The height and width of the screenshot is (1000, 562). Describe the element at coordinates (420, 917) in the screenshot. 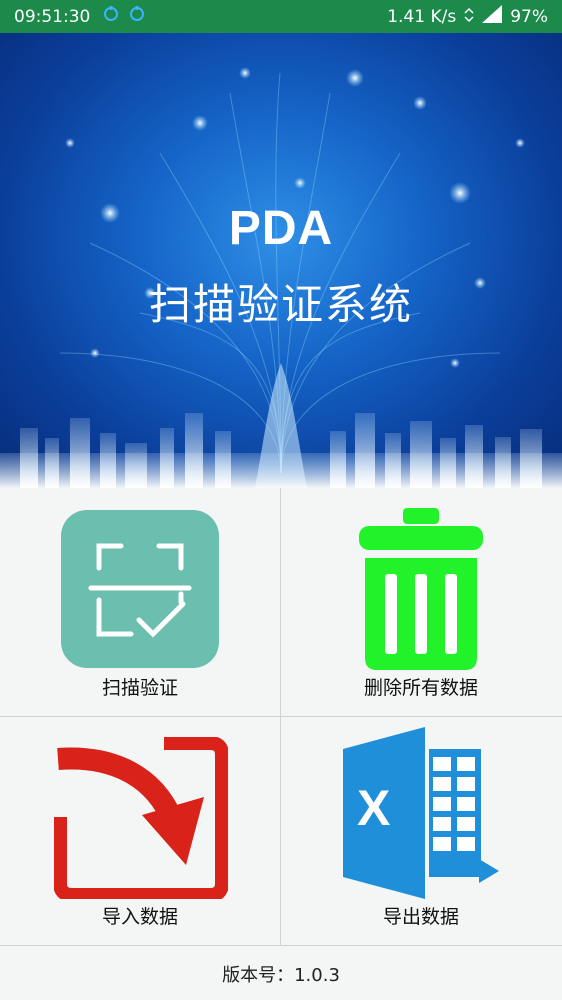

I see `export-data-label: 导出数据` at that location.